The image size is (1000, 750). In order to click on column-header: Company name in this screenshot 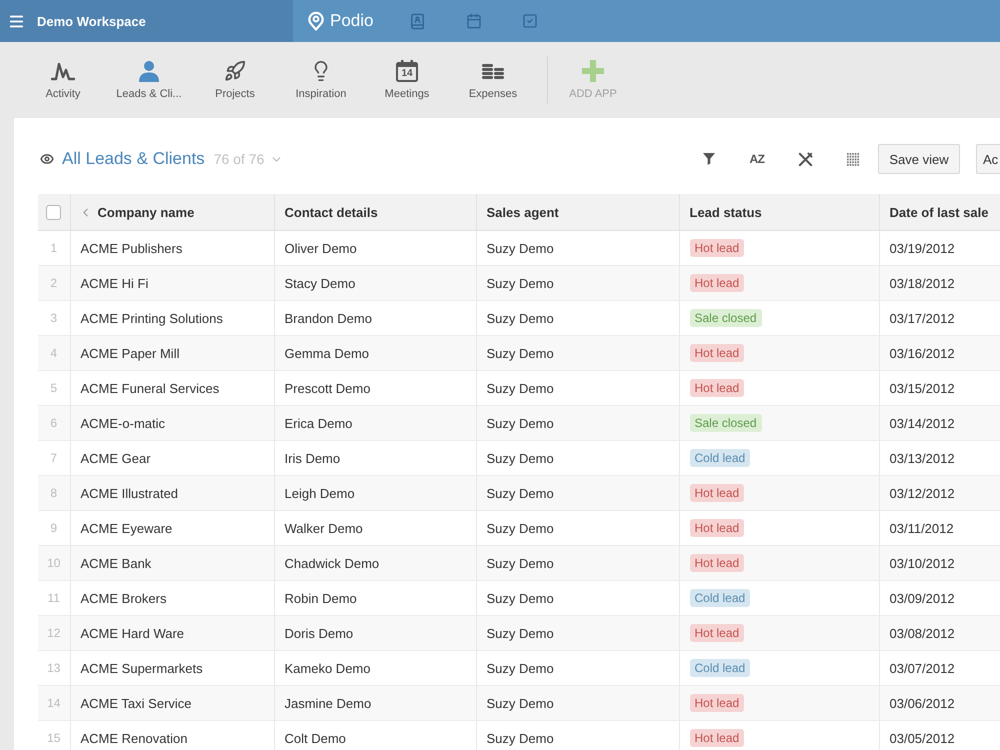, I will do `click(146, 212)`.